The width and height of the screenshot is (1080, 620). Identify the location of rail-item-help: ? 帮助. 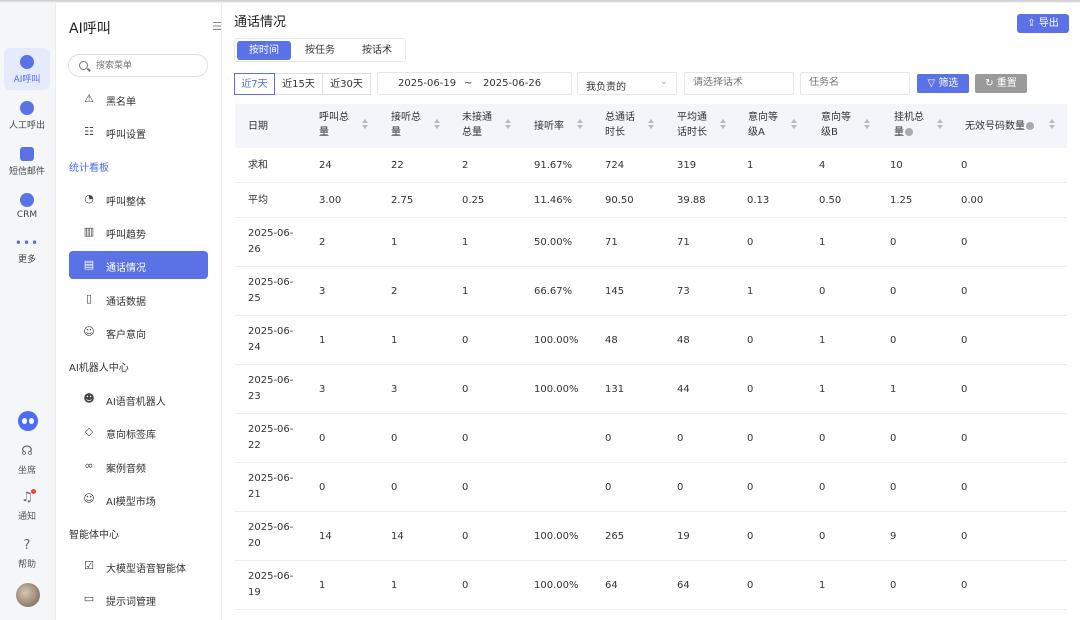
(27, 555).